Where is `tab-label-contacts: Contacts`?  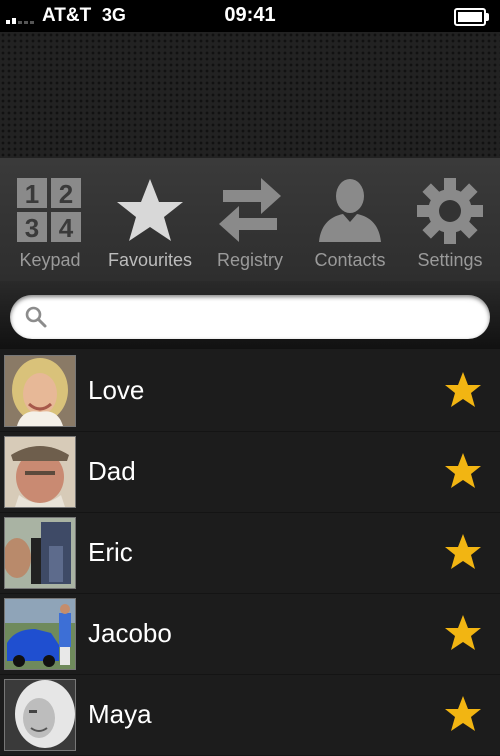
tab-label-contacts: Contacts is located at coordinates (350, 260).